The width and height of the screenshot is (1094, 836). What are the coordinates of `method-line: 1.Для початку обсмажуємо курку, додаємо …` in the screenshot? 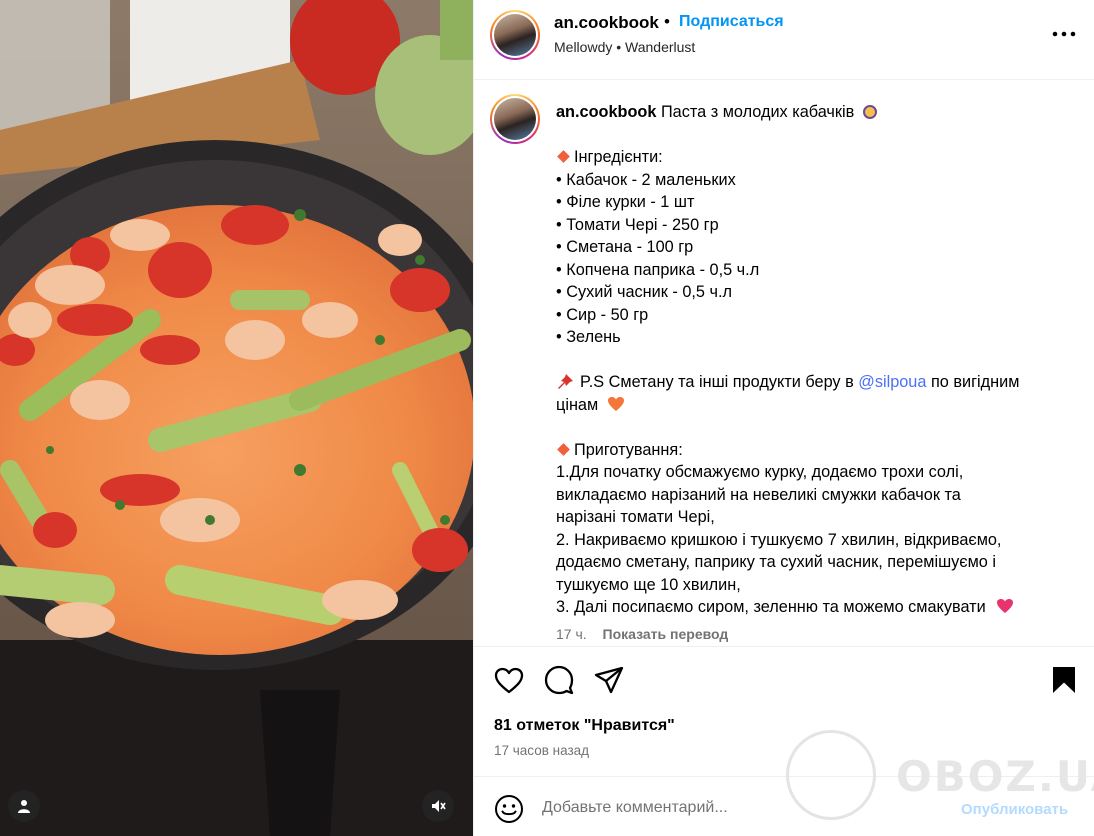 It's located at (760, 472).